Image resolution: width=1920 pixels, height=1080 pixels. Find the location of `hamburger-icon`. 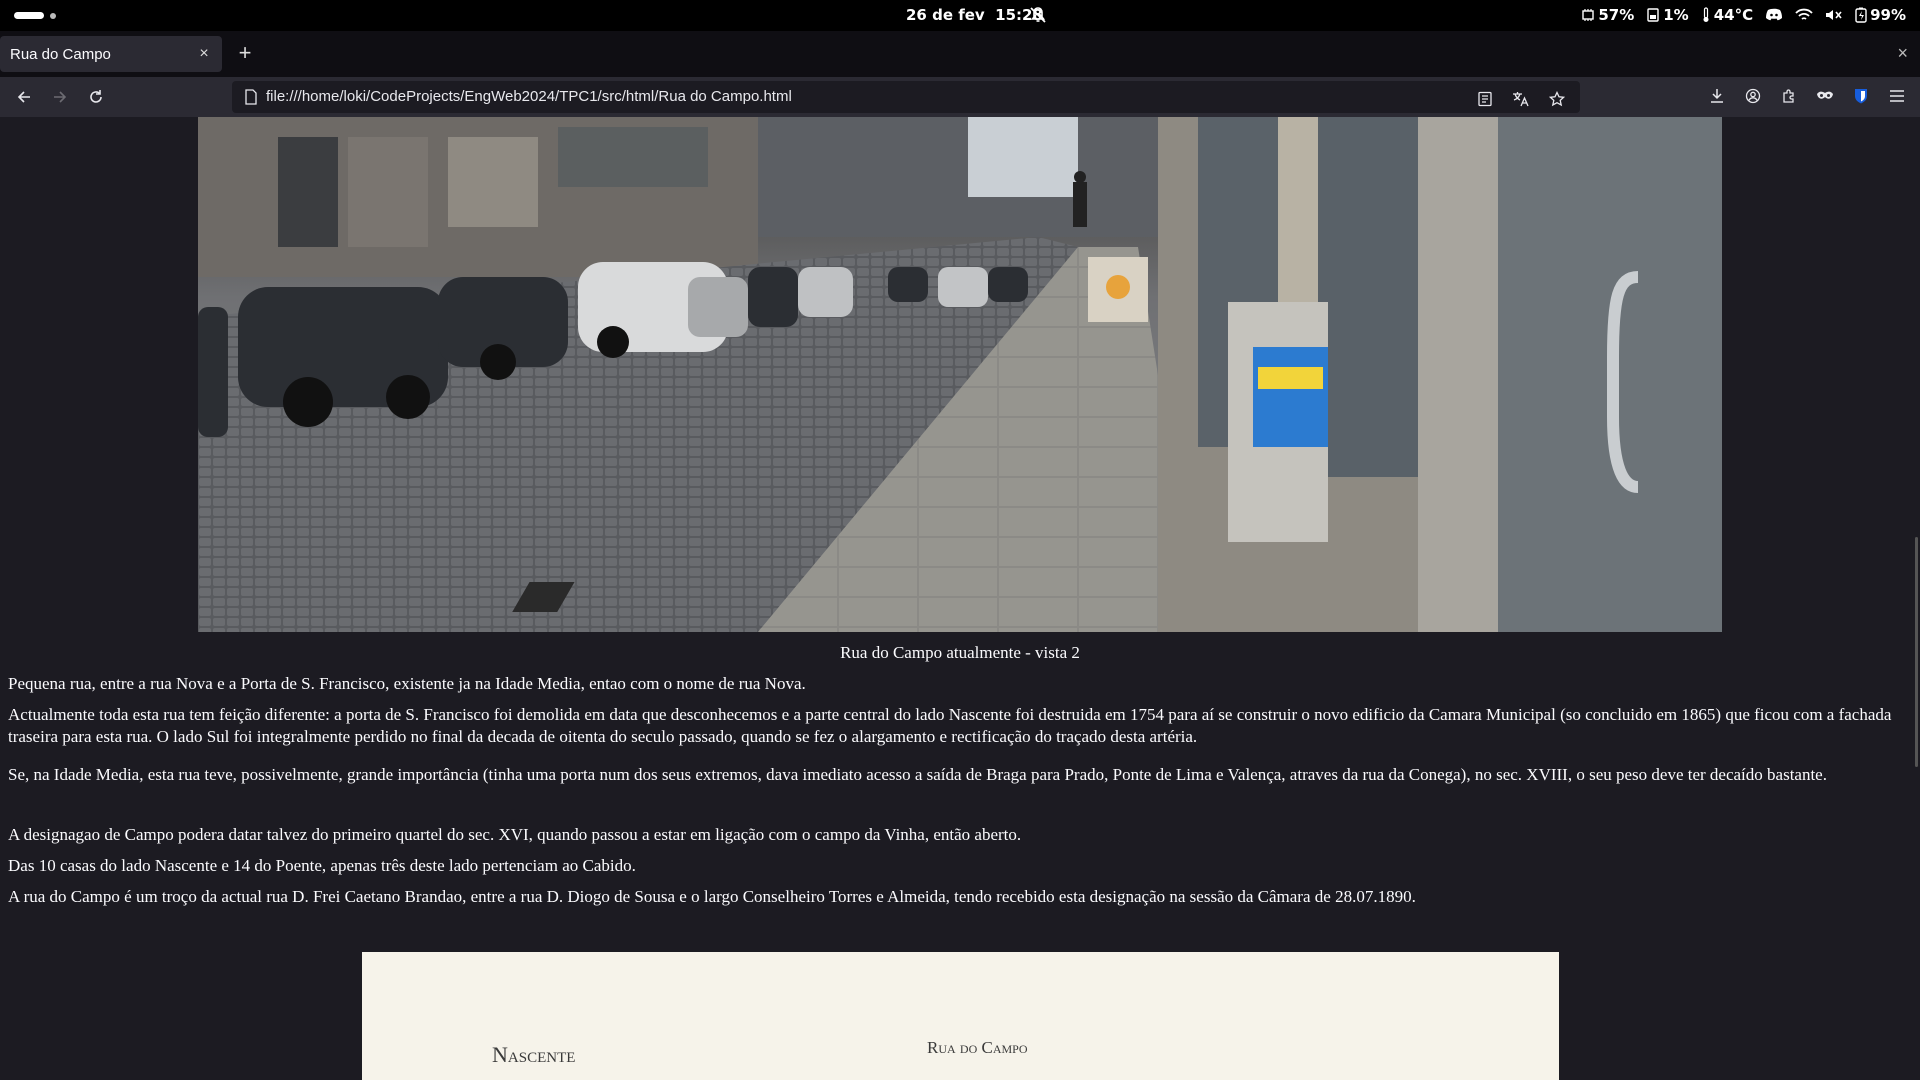

hamburger-icon is located at coordinates (1897, 96).